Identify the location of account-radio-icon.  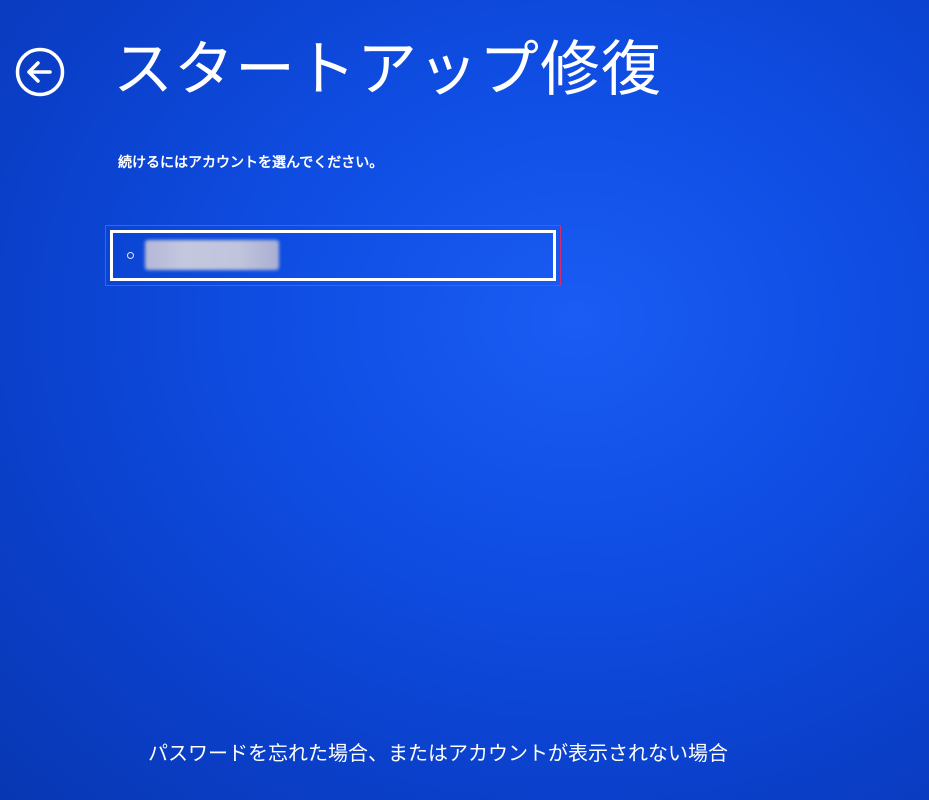
(130, 255).